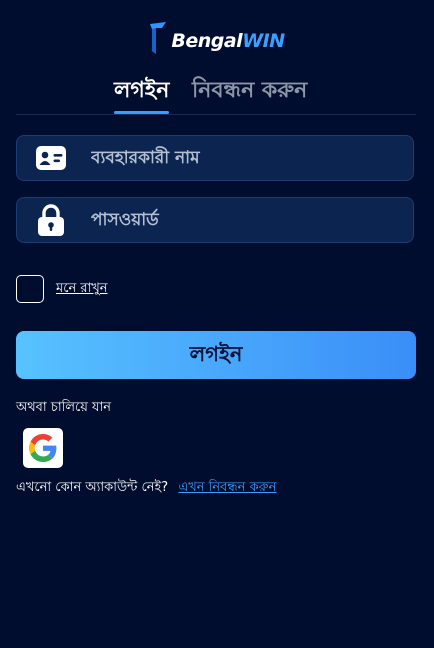  I want to click on alternate-login-label: অথবা চালিয়ে যান, so click(64, 407).